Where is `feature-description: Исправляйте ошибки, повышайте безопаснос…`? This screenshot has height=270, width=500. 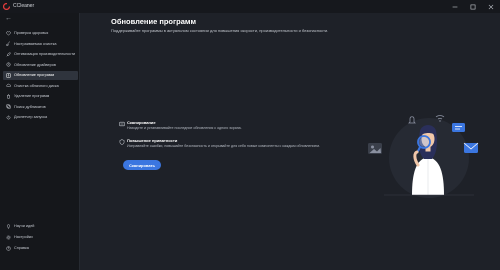 feature-description: Исправляйте ошибки, повышайте безопаснос… is located at coordinates (223, 146).